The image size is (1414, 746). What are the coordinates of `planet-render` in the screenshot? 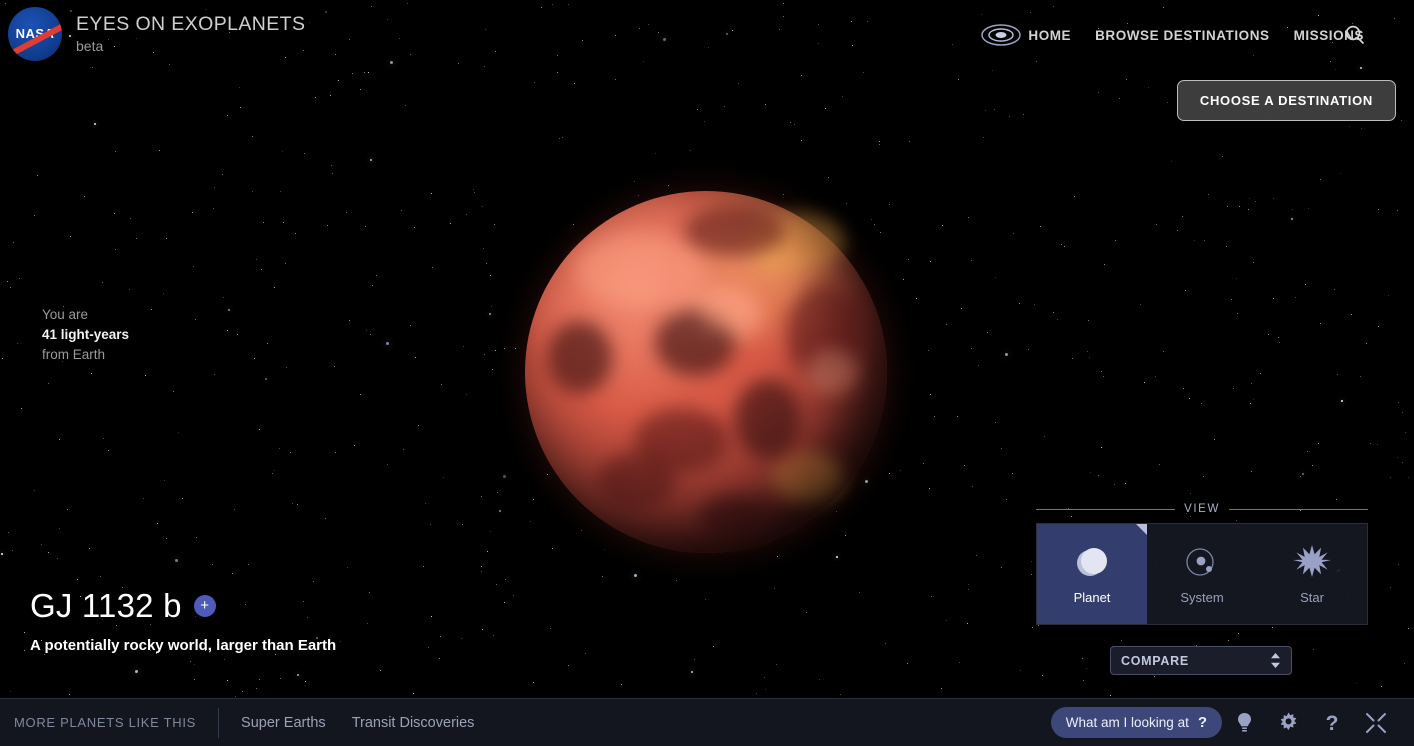 It's located at (706, 372).